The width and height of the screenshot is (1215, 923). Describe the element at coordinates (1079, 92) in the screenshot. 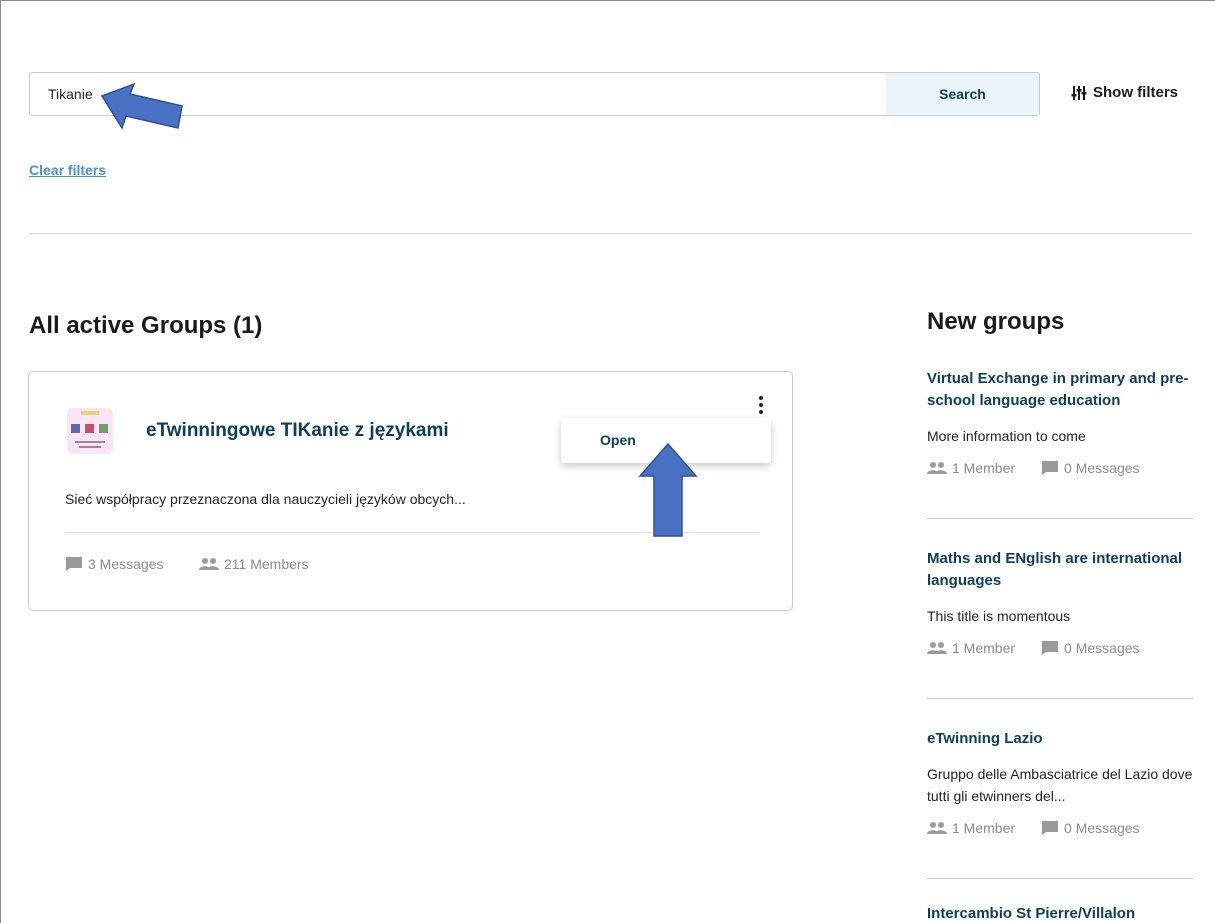

I see `sliders-icon` at that location.